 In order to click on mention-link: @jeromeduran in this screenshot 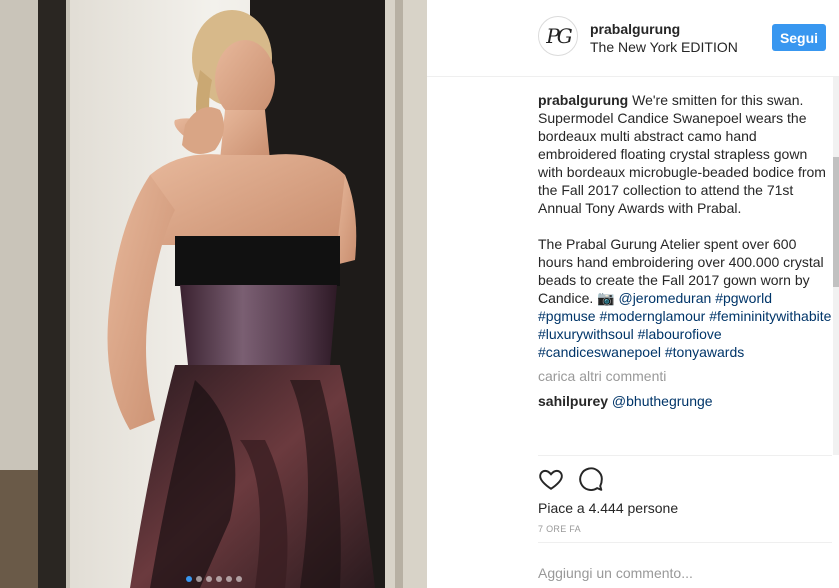, I will do `click(664, 298)`.